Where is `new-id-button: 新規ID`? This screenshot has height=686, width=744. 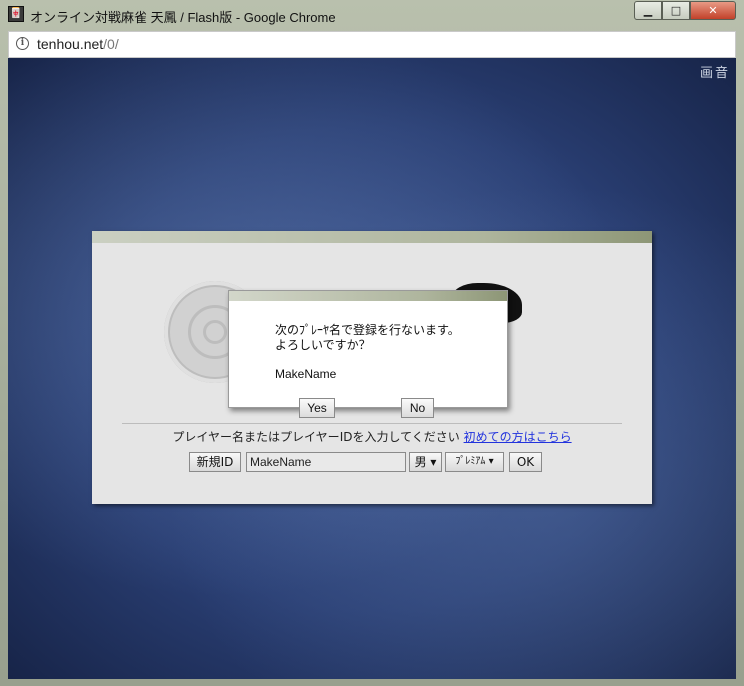
new-id-button: 新規ID is located at coordinates (215, 462).